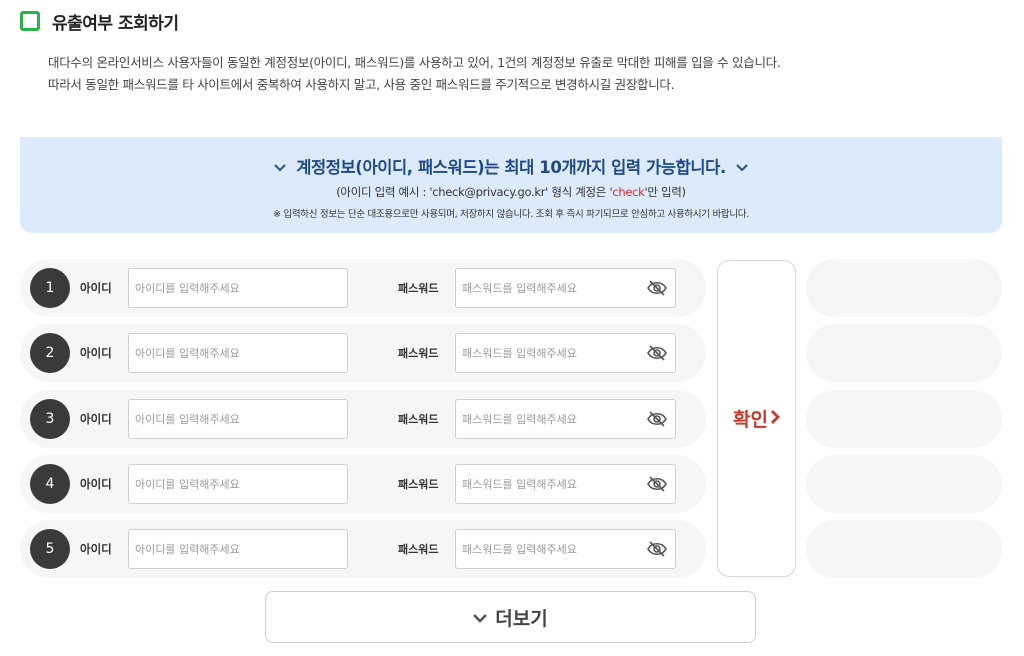  Describe the element at coordinates (50, 549) in the screenshot. I see `row-number: 5` at that location.